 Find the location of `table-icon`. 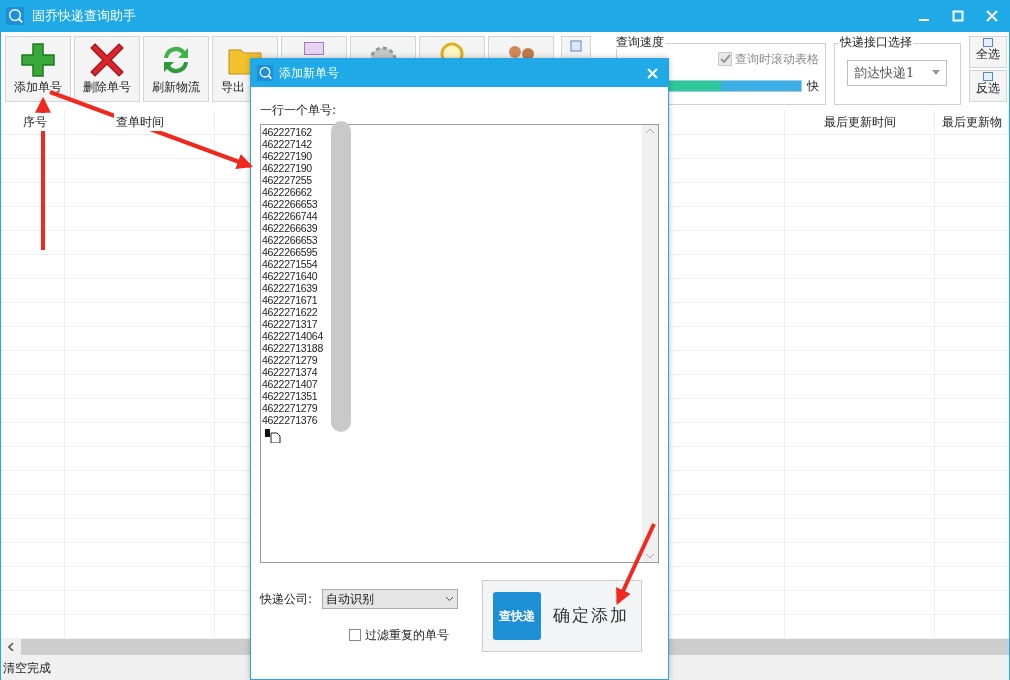

table-icon is located at coordinates (576, 46).